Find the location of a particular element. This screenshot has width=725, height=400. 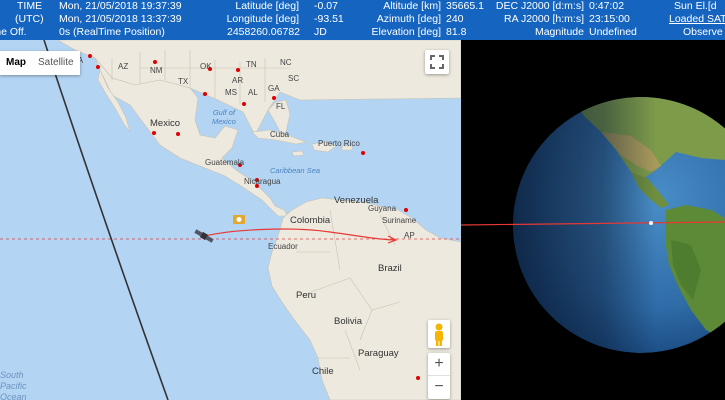

label-gulf-of-mexico: Gulf of Mexico is located at coordinates (224, 117).